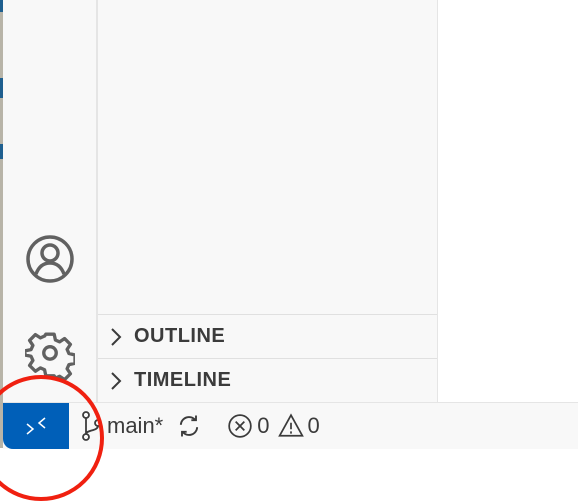 Image resolution: width=578 pixels, height=501 pixels. I want to click on sync-icon, so click(189, 426).